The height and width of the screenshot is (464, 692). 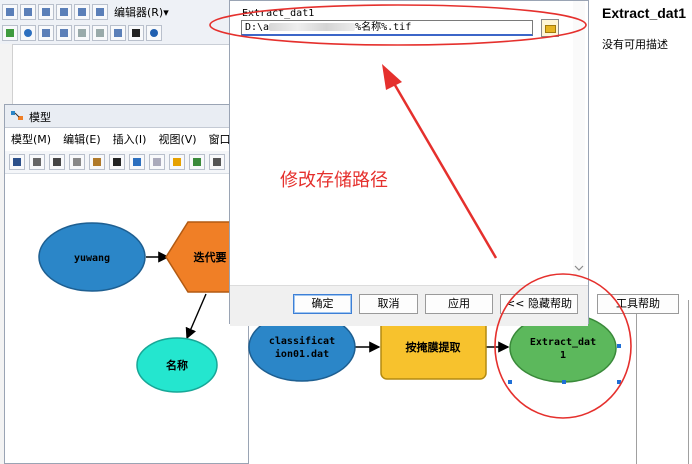 I want to click on annotation-arrow, so click(x=440, y=161).